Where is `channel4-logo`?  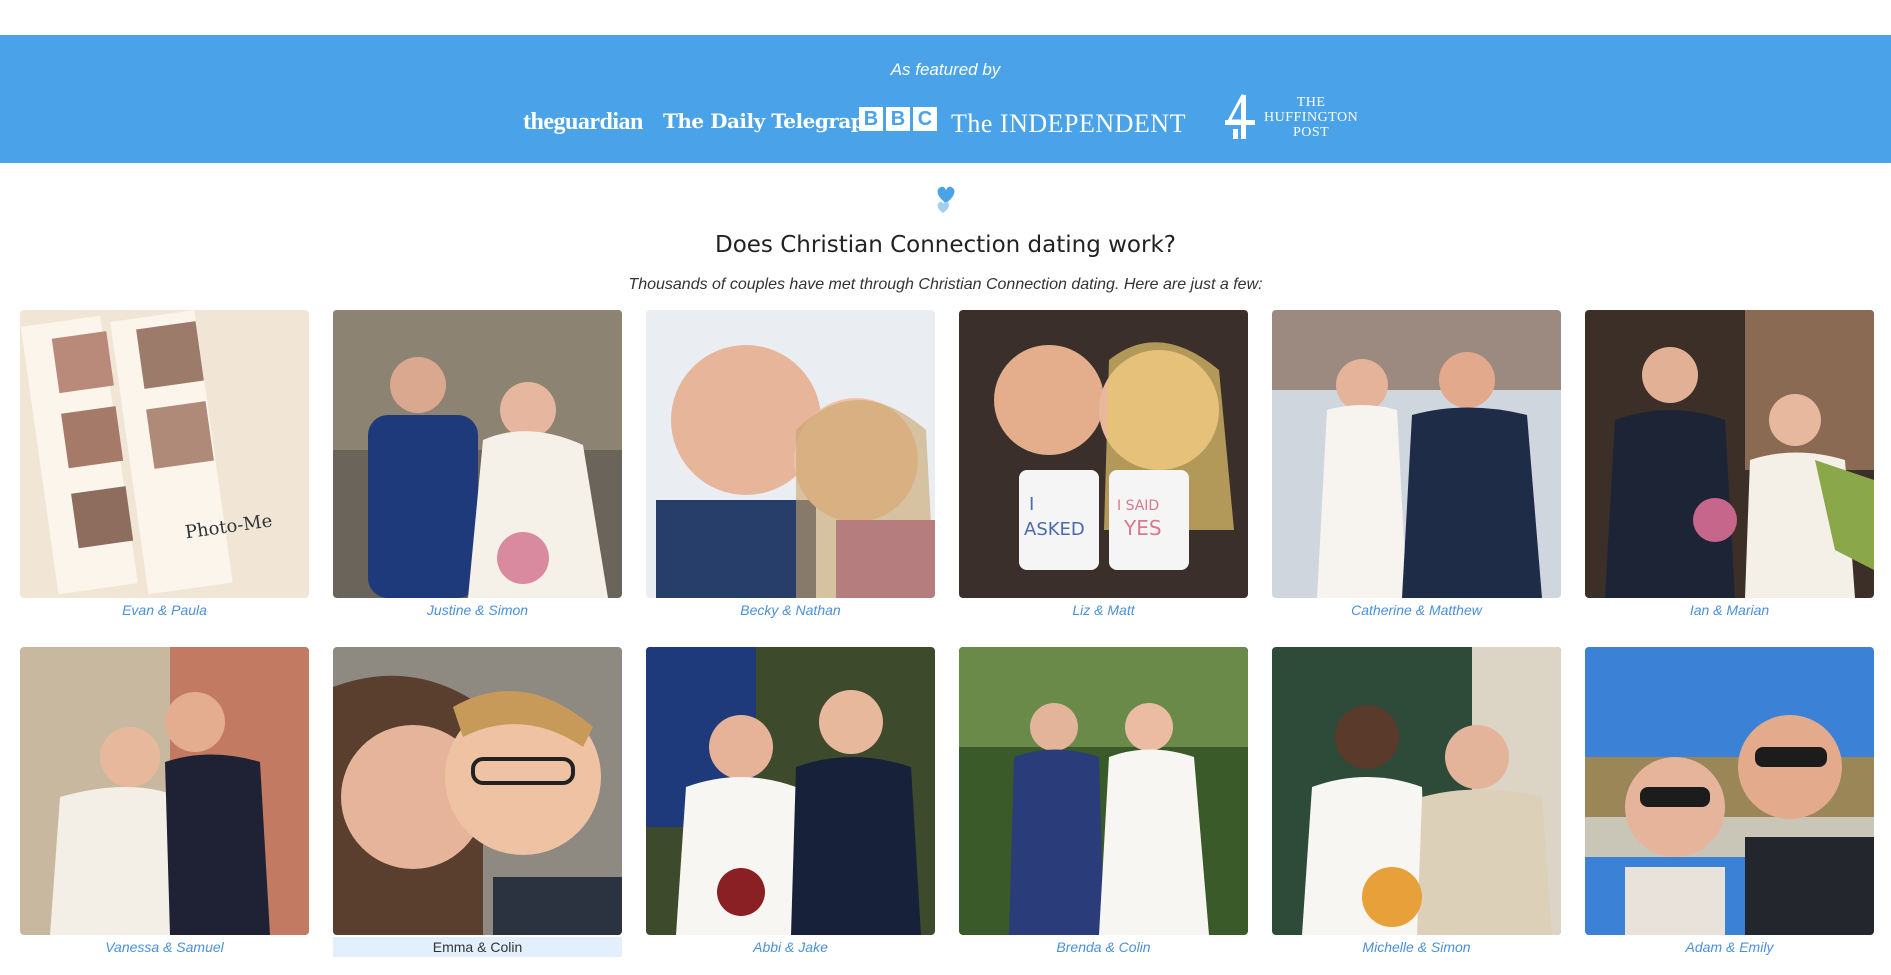
channel4-logo is located at coordinates (1241, 117).